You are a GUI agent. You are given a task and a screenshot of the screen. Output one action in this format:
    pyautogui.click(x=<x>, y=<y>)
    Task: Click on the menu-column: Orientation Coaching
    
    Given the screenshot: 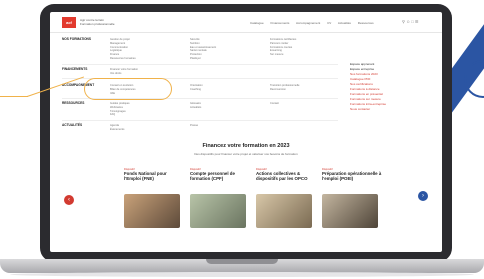 What is the action you would take?
    pyautogui.click(x=225, y=88)
    